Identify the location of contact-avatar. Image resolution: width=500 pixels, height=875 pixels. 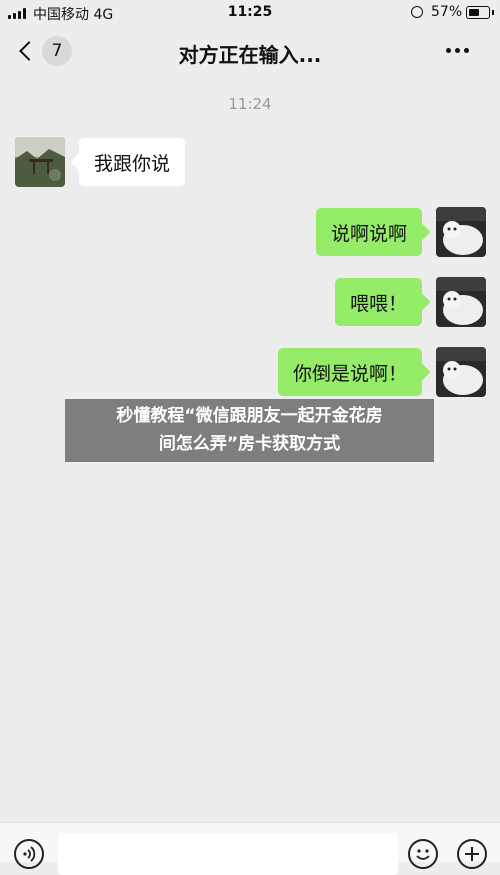
(40, 162).